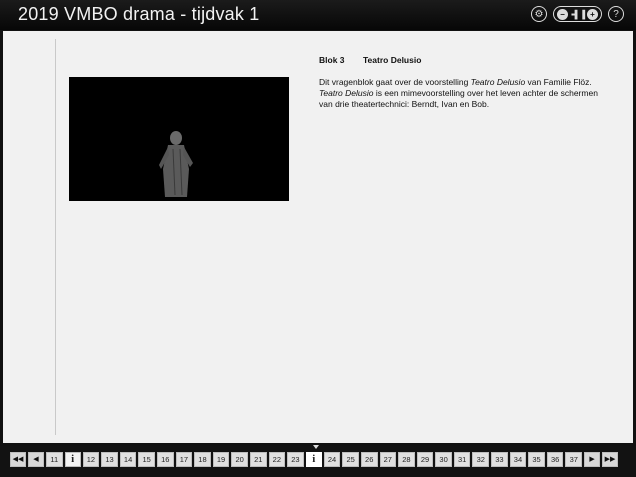 The image size is (636, 477). I want to click on paragraph-text: Dit vragenblok gaat over de voorstelling, so click(395, 82).